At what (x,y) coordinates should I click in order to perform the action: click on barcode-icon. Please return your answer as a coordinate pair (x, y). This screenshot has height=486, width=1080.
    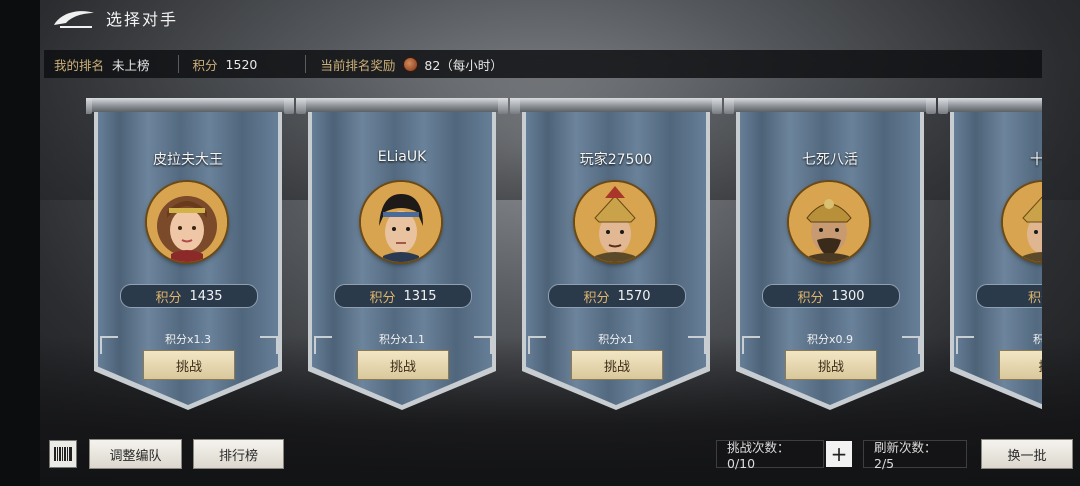
    Looking at the image, I should click on (63, 454).